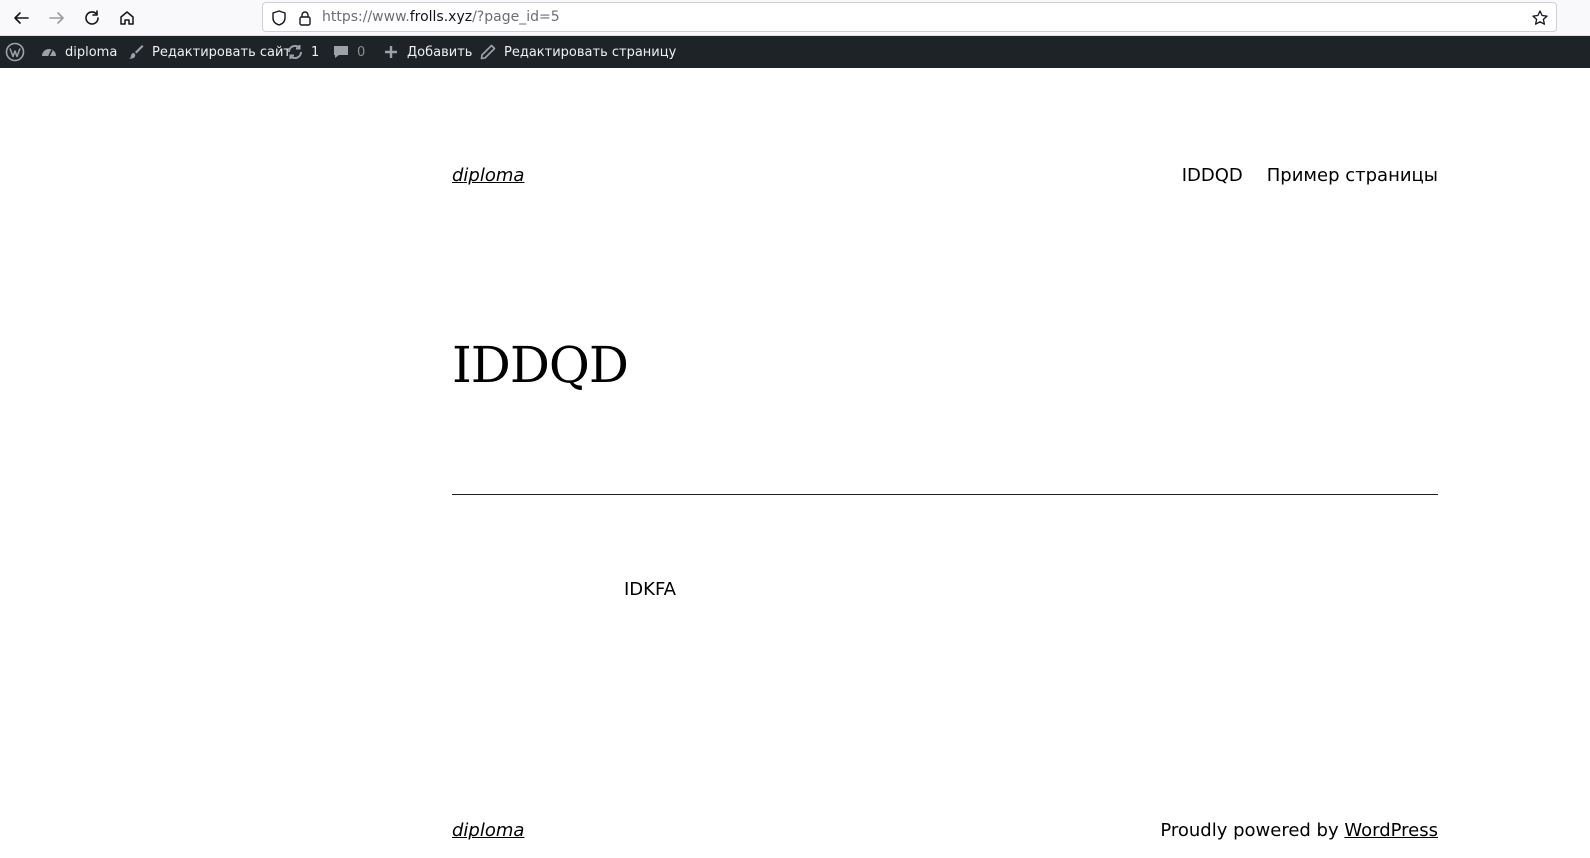 The height and width of the screenshot is (858, 1590). Describe the element at coordinates (590, 52) in the screenshot. I see `edit-page-label: Редактировать страницу` at that location.